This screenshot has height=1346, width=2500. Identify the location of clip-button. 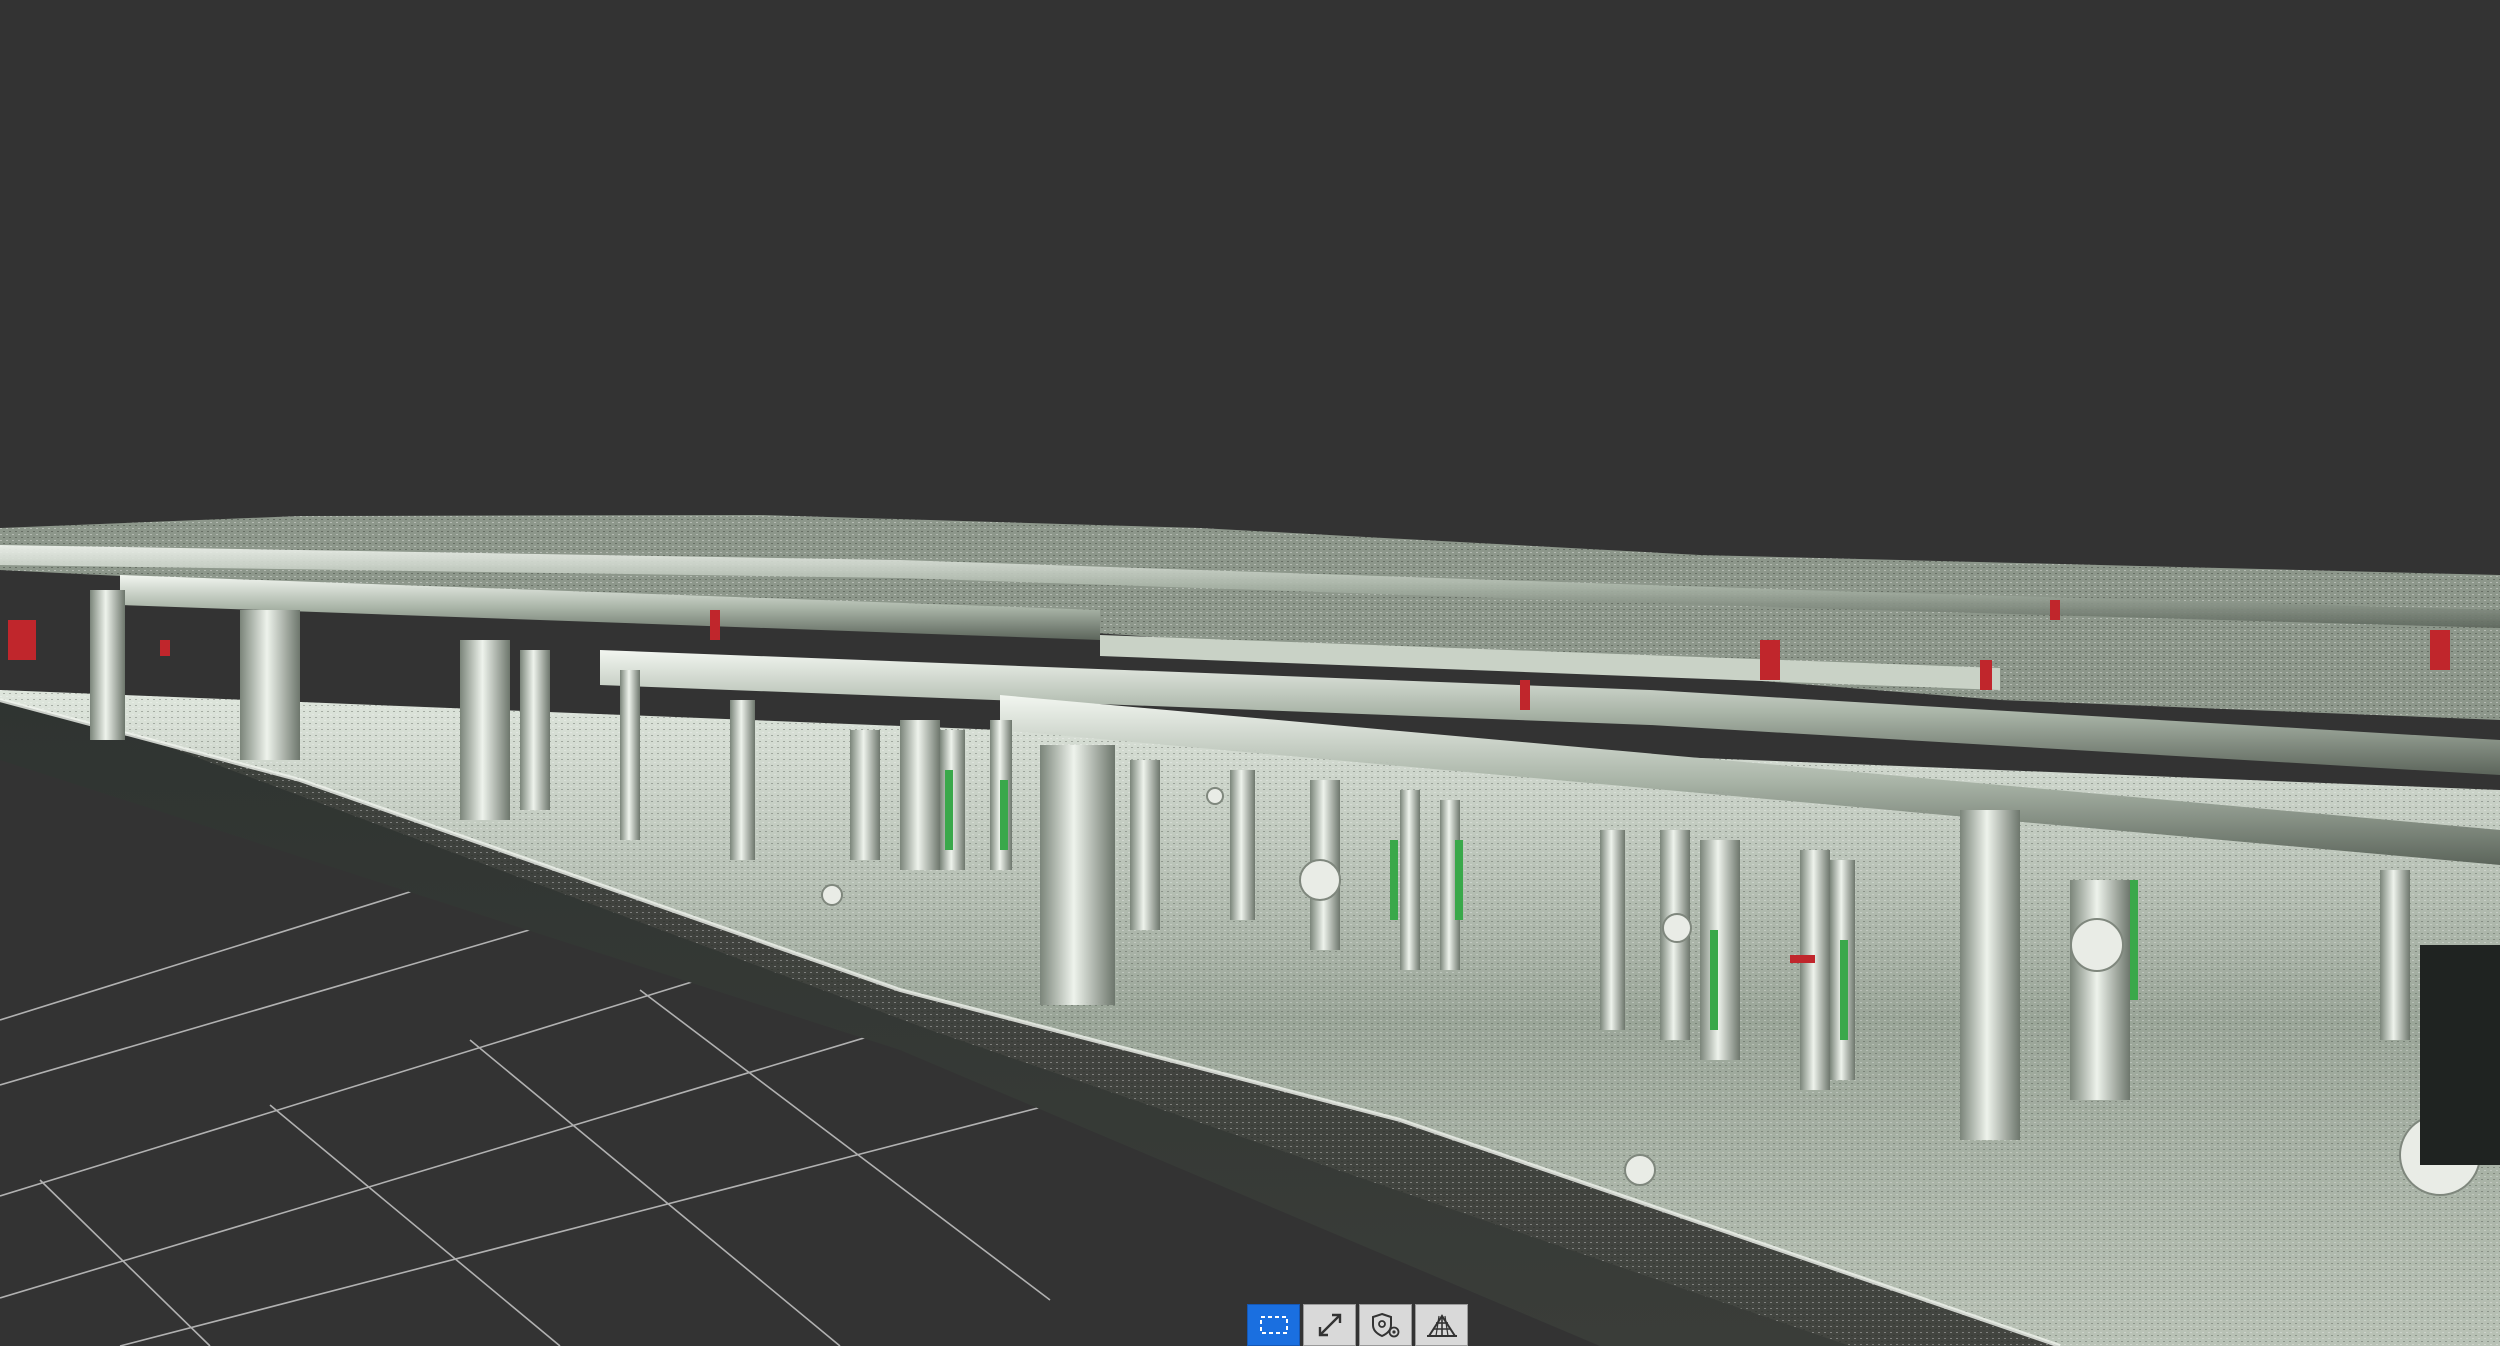
(1385, 1325).